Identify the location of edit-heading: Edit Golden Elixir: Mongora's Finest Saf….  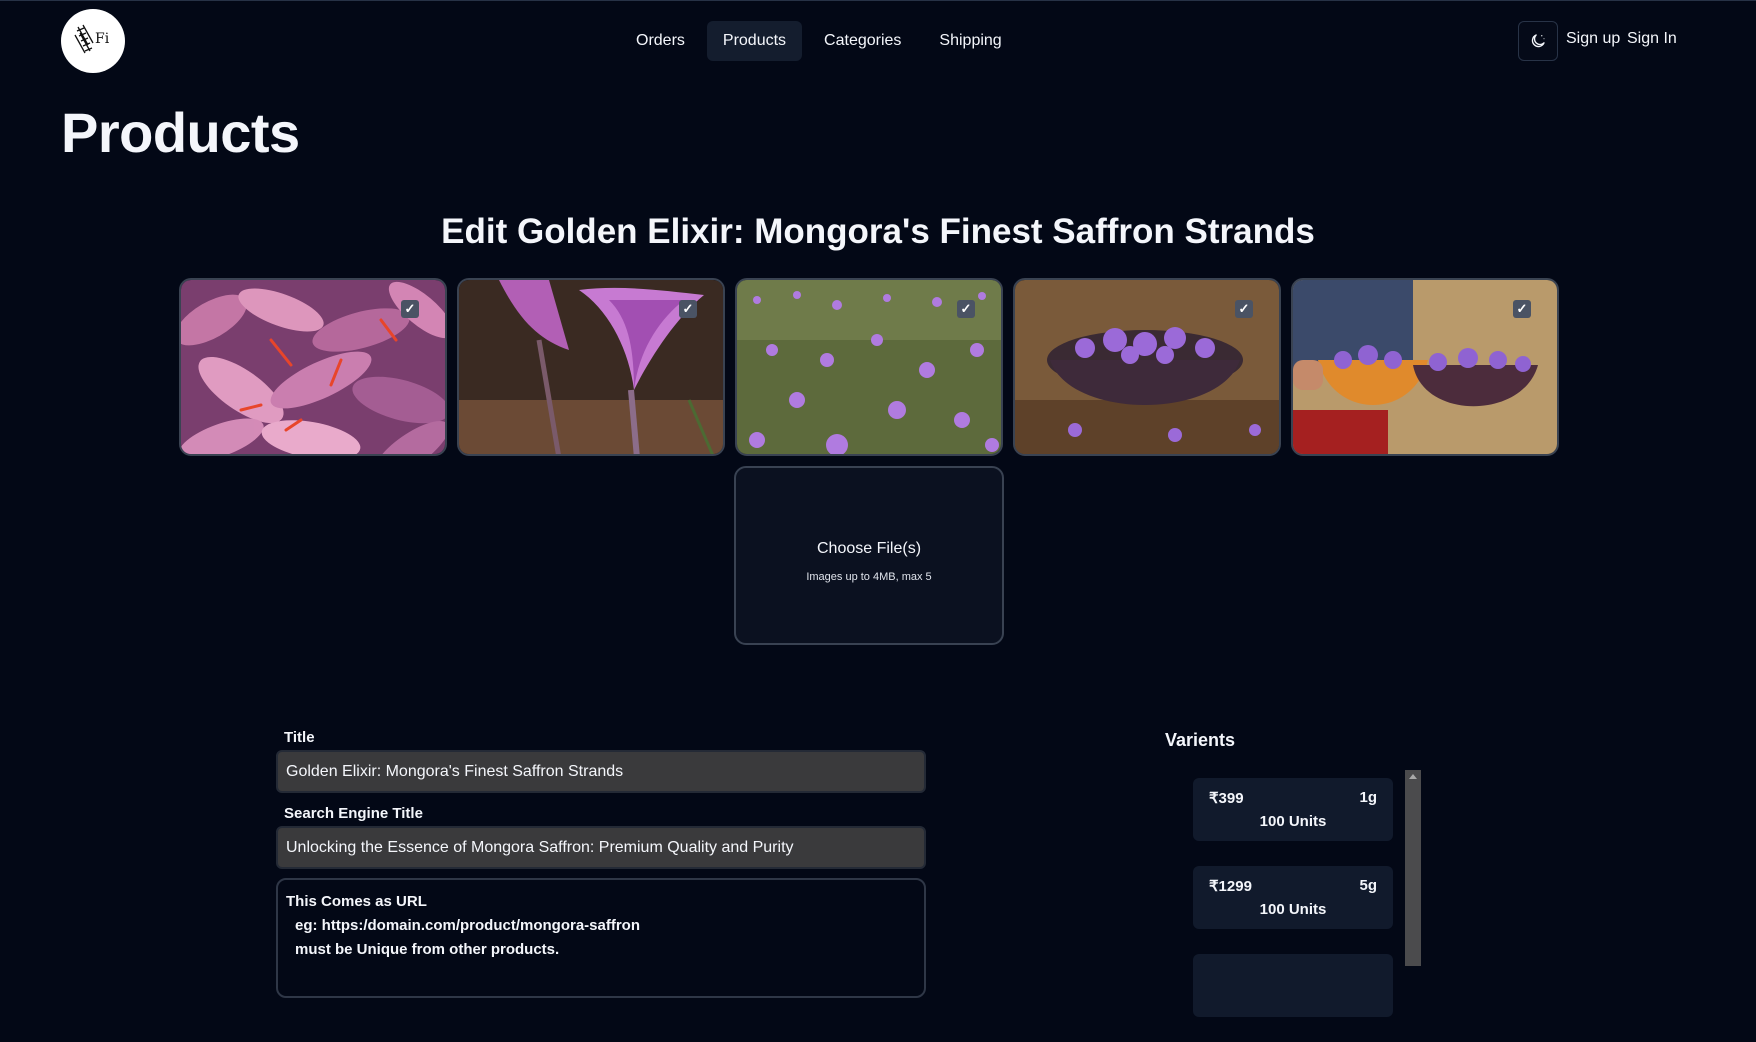
(878, 231).